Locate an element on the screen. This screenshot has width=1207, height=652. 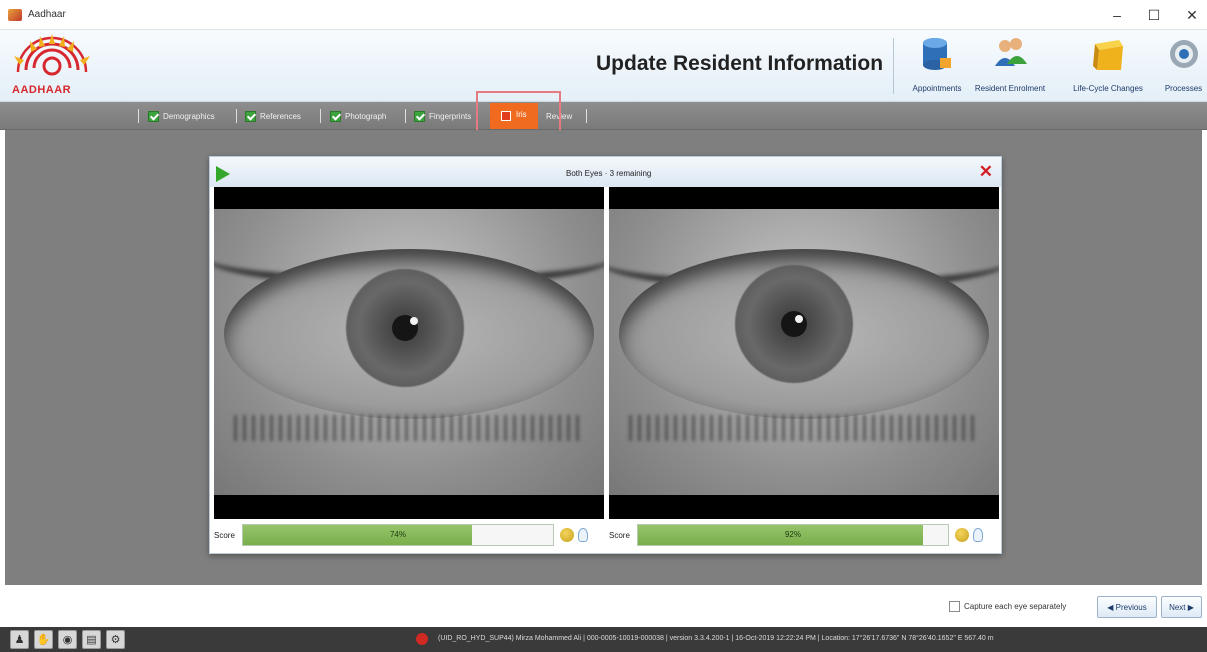
dialog-header: Both Eyes · 3 remaining ✕ is located at coordinates (605, 172).